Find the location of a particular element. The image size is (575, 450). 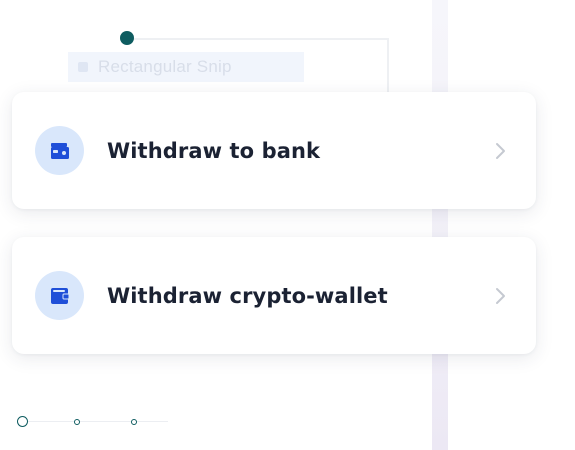

bank-card-icon is located at coordinates (59, 150).